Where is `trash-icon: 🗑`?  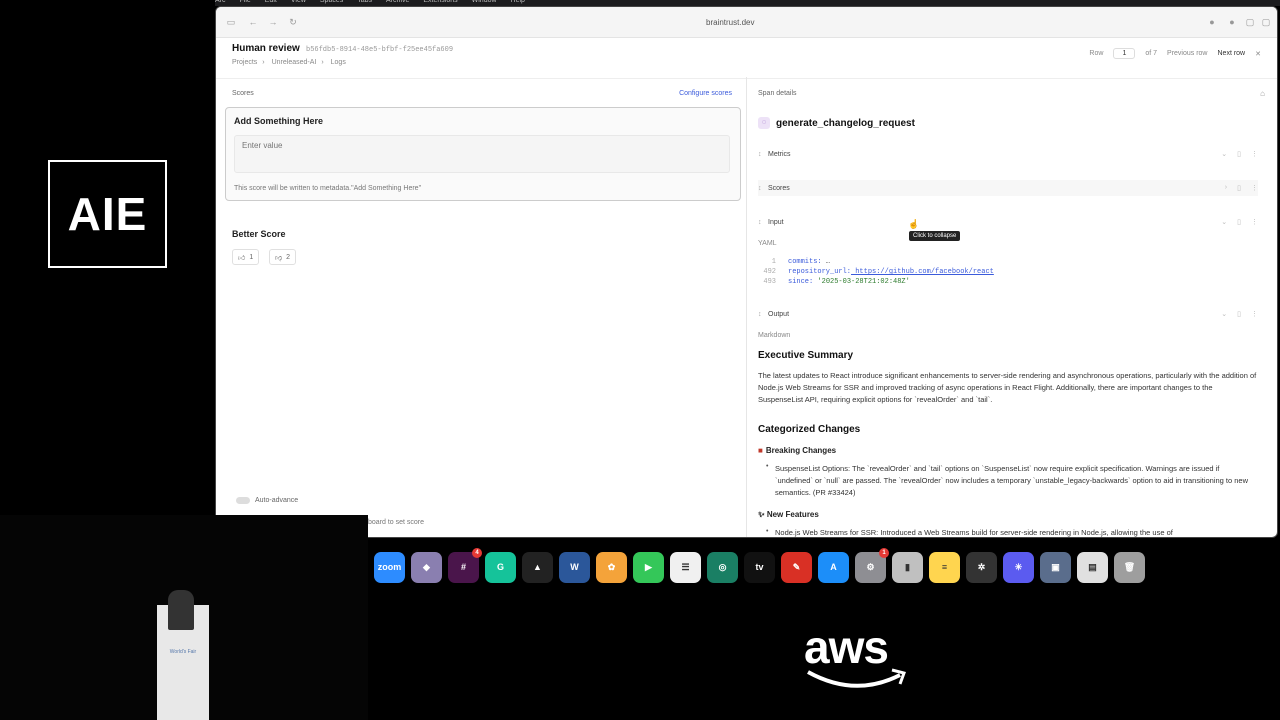
trash-icon: 🗑 is located at coordinates (1129, 567).